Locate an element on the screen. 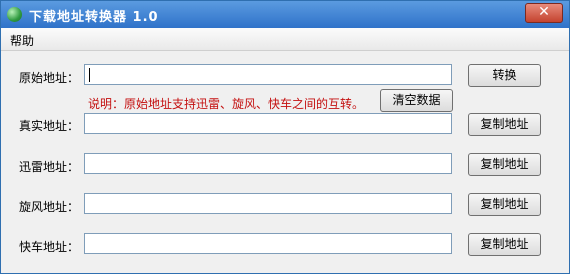 The image size is (570, 274). copy-qqxf-address-button: 复制地址 is located at coordinates (504, 204).